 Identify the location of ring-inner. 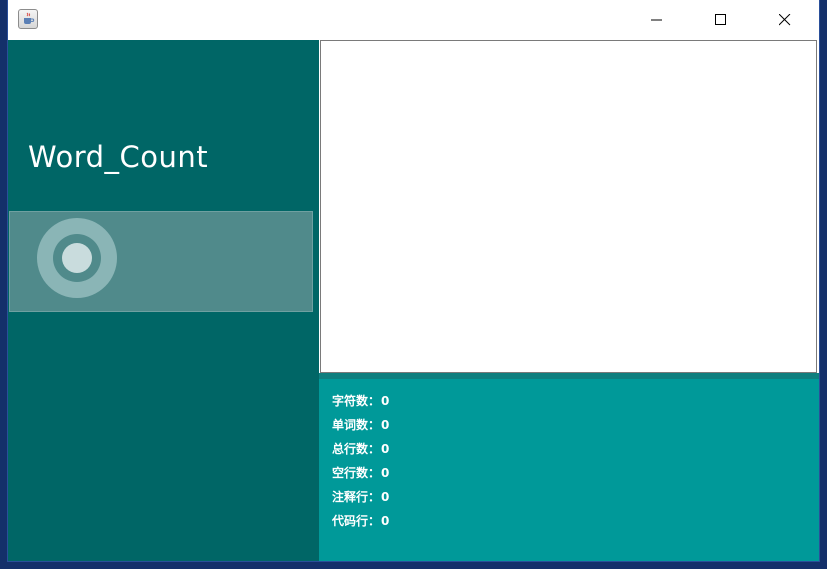
(77, 258).